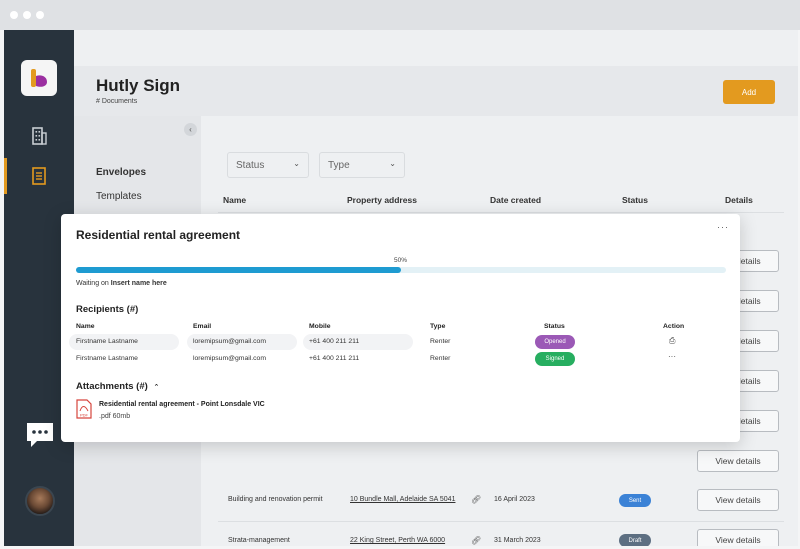  Describe the element at coordinates (250, 165) in the screenshot. I see `status-filter-label: Status` at that location.